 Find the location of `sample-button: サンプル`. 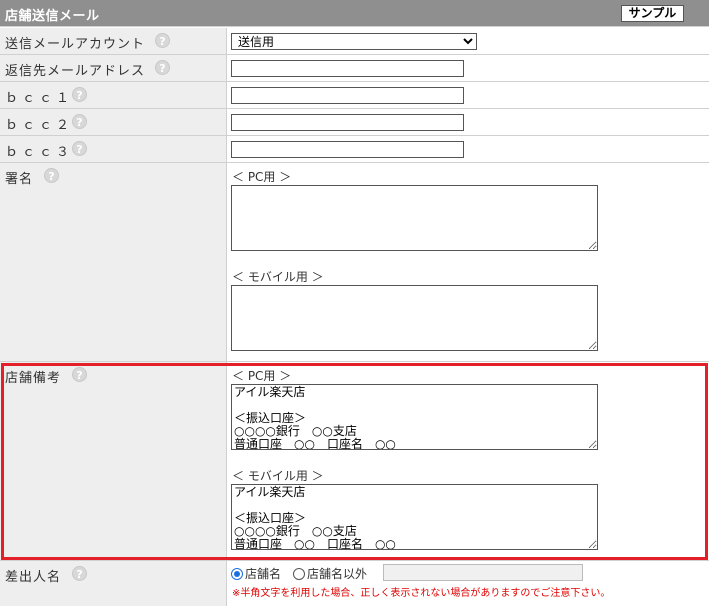

sample-button: サンプル is located at coordinates (652, 13).